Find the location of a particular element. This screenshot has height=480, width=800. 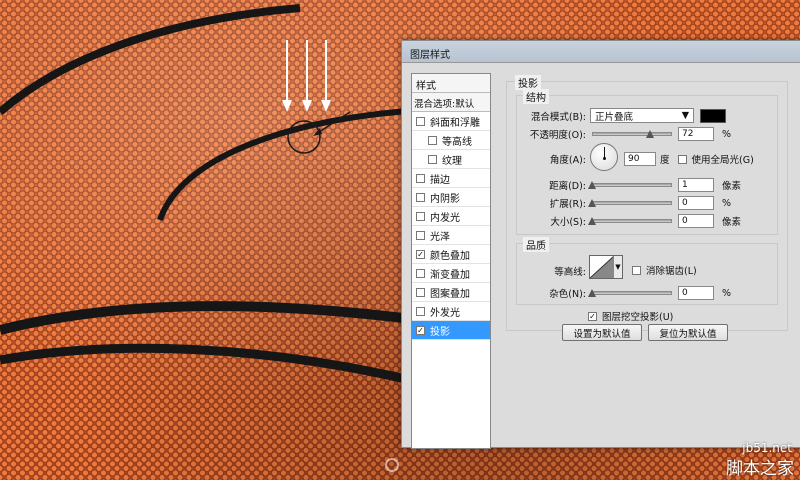

style-item: 内阴影 is located at coordinates (451, 197).